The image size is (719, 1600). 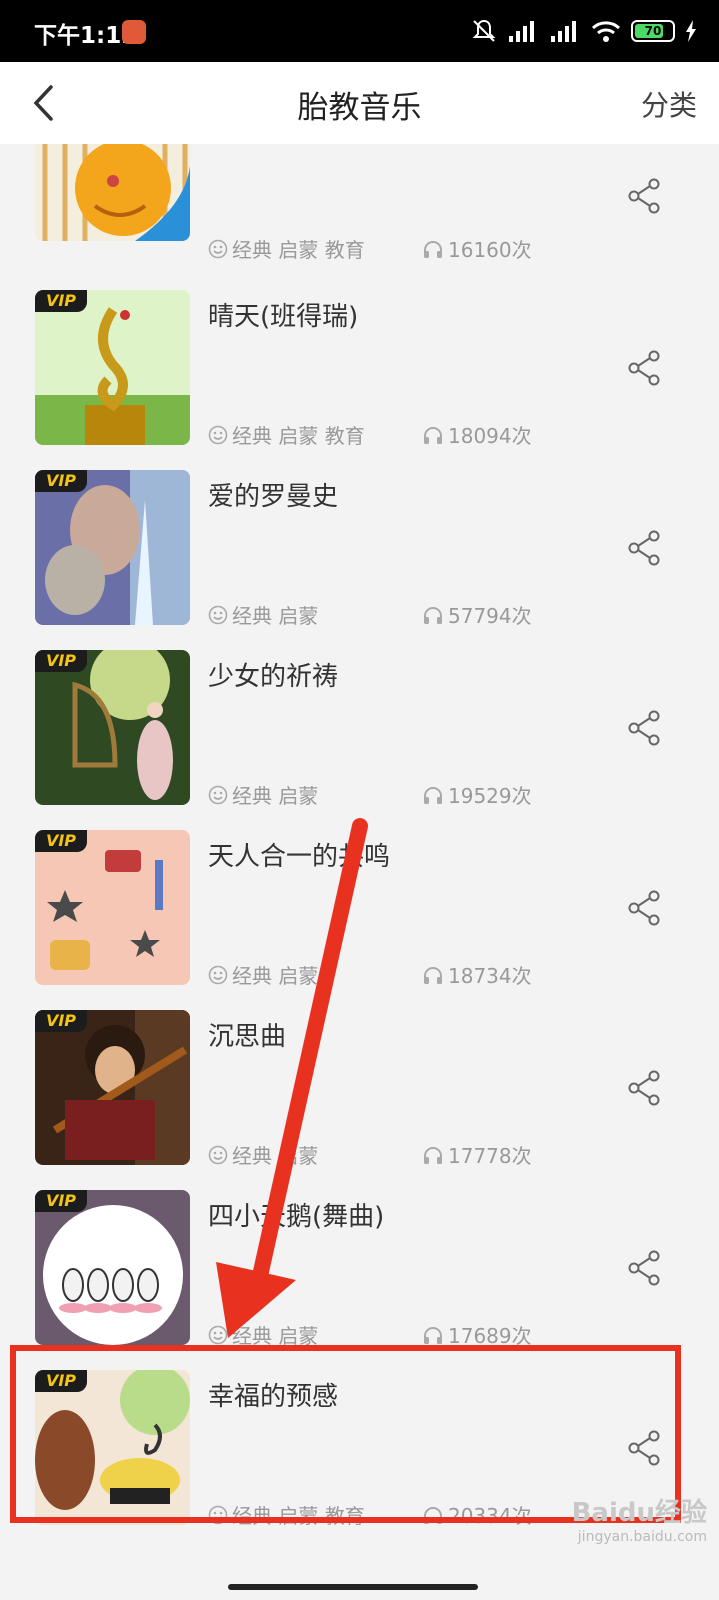 I want to click on home-indicator, so click(x=353, y=1587).